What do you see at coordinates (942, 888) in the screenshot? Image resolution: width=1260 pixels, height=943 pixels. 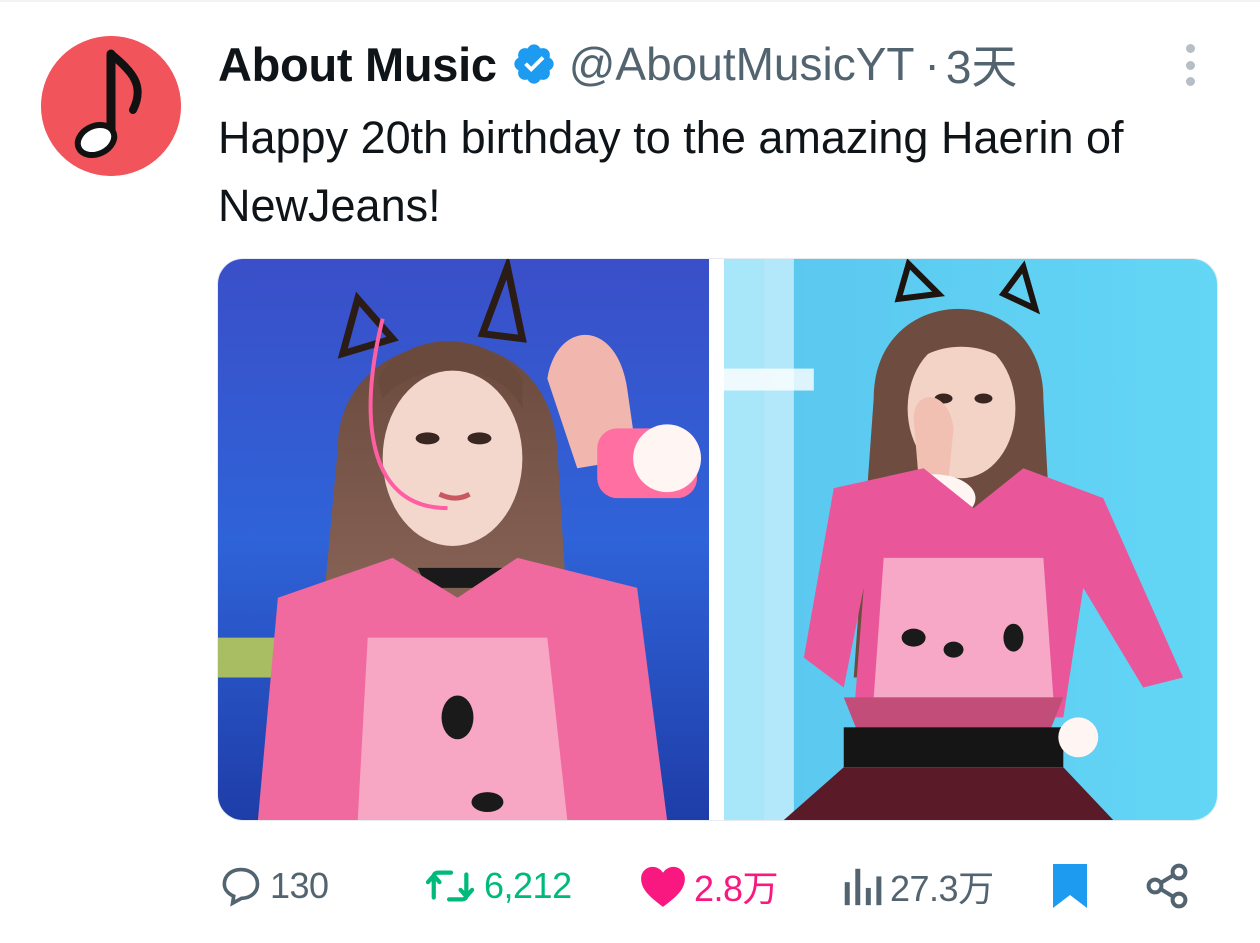 I see `view-count: 27.3万` at bounding box center [942, 888].